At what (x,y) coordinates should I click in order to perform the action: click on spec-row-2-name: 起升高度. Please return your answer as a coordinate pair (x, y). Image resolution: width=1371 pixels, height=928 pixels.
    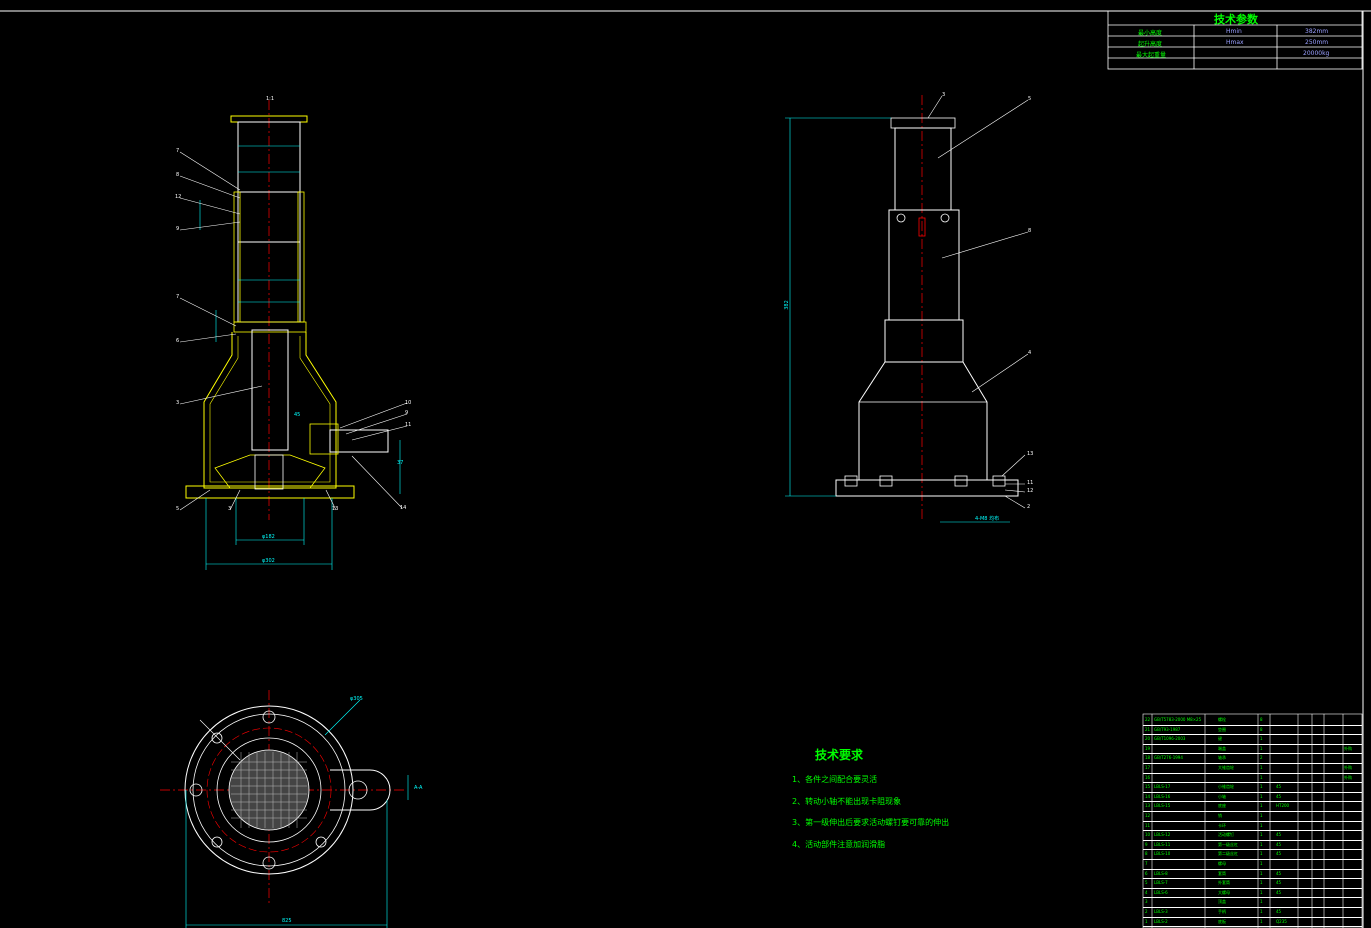
    Looking at the image, I should click on (1150, 44).